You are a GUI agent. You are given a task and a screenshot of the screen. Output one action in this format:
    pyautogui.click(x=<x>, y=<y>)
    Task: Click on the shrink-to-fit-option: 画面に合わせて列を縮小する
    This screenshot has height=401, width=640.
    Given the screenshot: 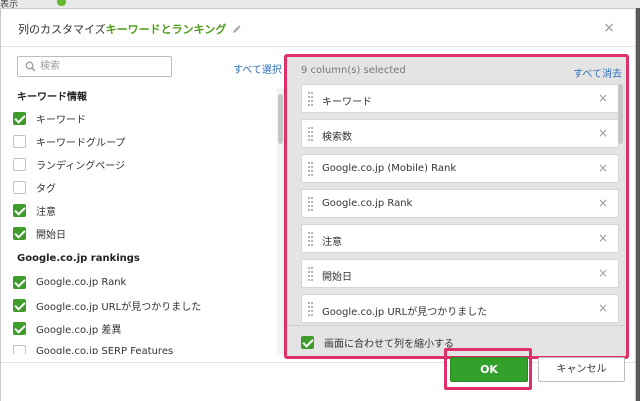 What is the action you would take?
    pyautogui.click(x=377, y=342)
    